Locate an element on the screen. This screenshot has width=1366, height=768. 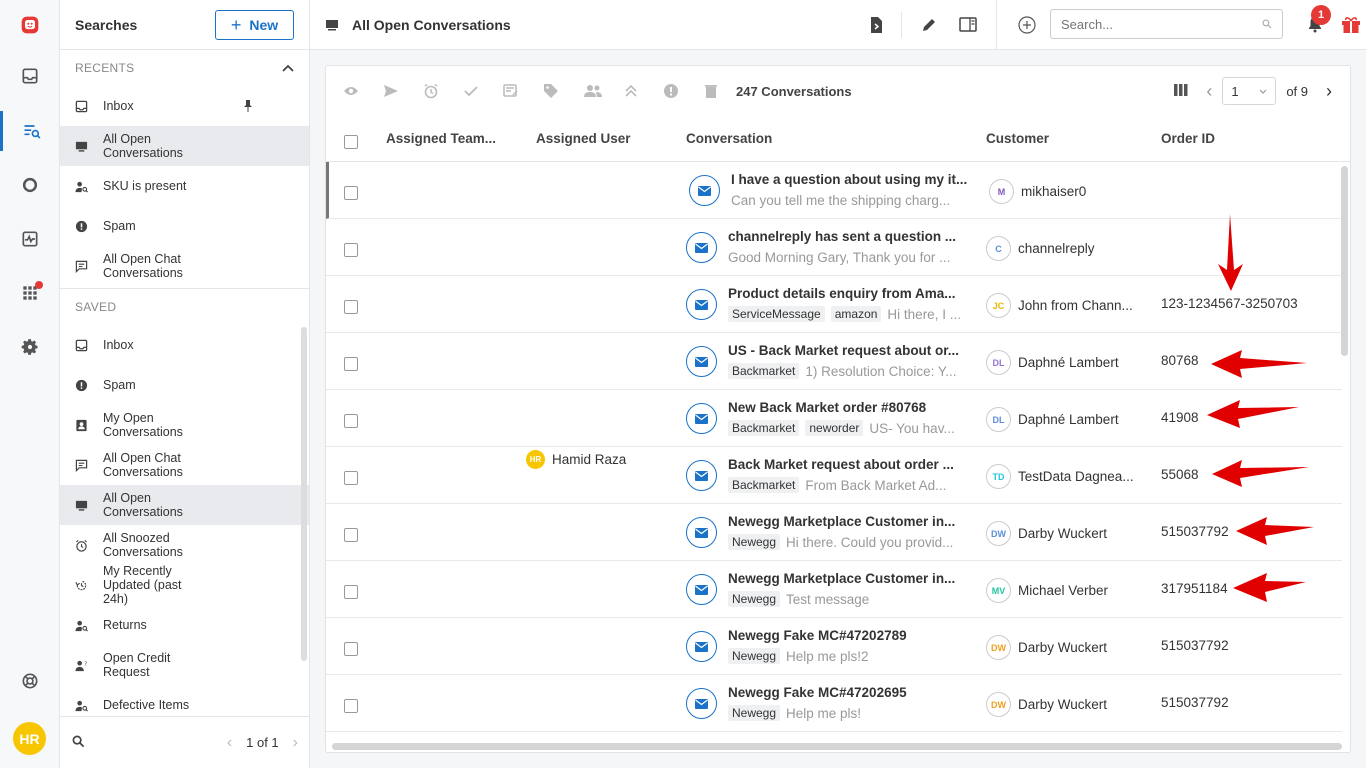
horizontal-scrollbar is located at coordinates (837, 746).